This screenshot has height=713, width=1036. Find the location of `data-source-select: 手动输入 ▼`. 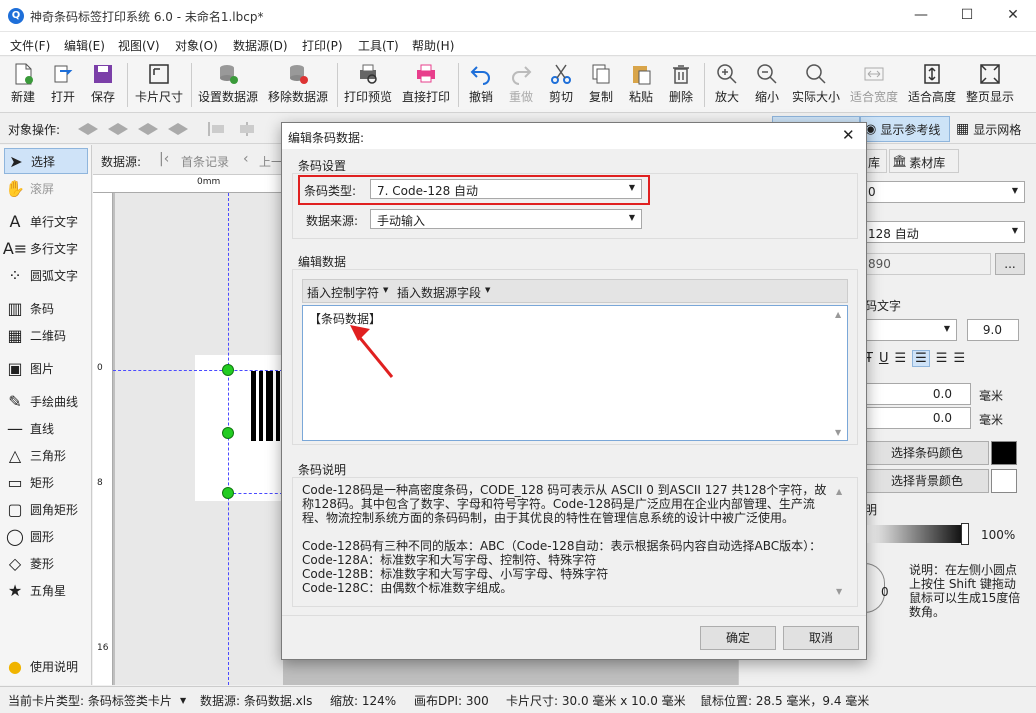

data-source-select: 手动输入 ▼ is located at coordinates (506, 219).